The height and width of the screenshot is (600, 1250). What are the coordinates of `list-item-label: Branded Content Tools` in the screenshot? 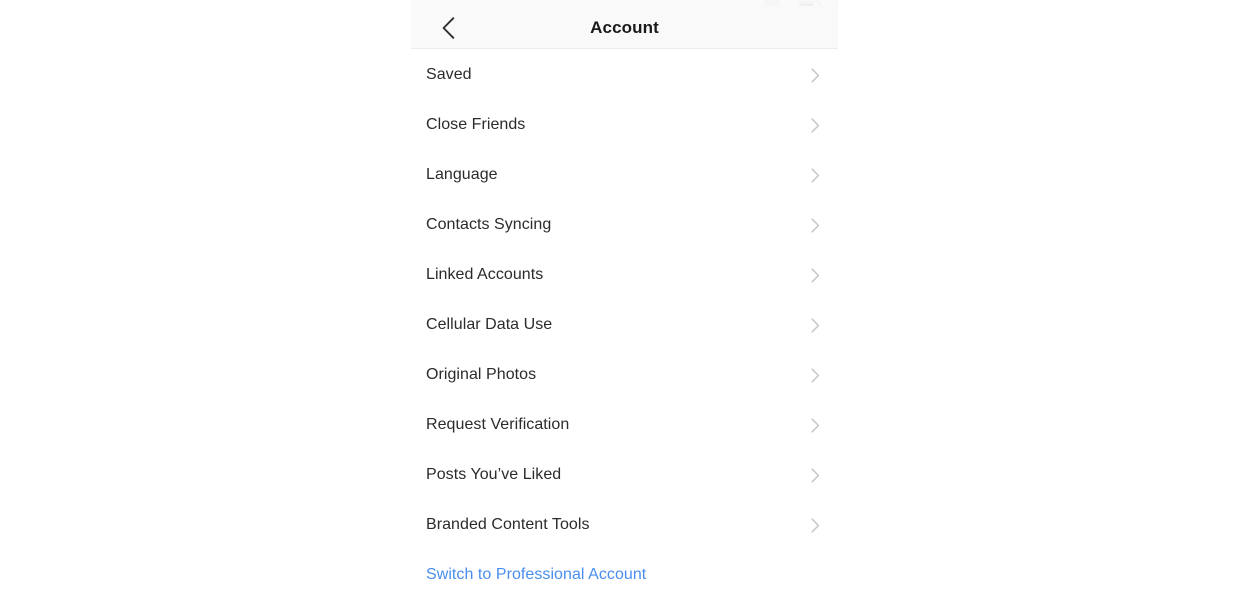 It's located at (508, 524).